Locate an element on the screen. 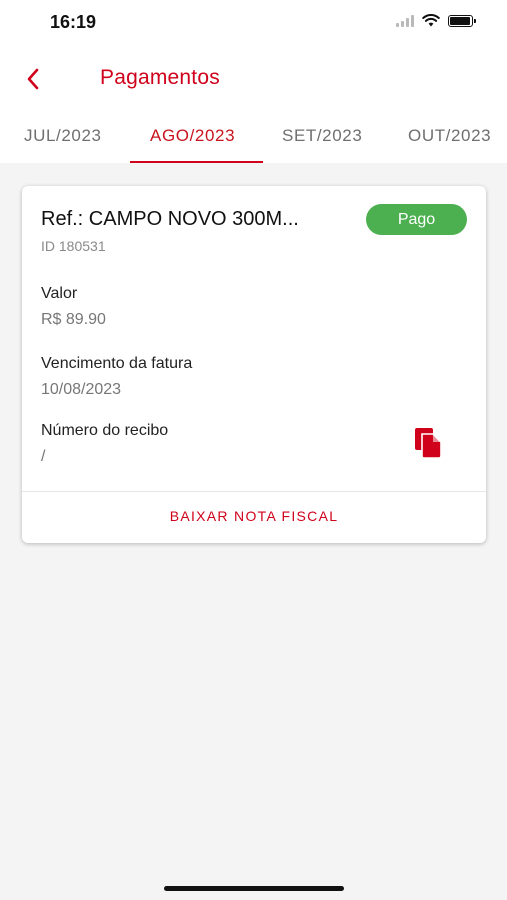 This screenshot has height=900, width=507. receipt-number-value: / is located at coordinates (43, 456).